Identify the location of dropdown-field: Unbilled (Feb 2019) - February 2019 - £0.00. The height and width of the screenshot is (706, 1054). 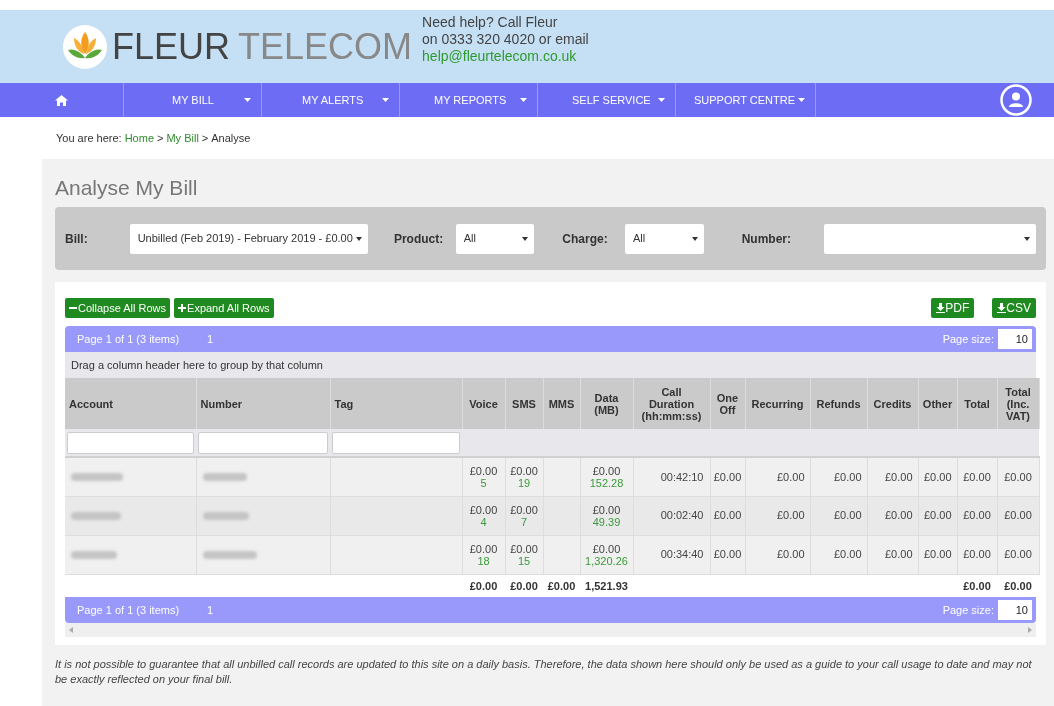
(248, 238).